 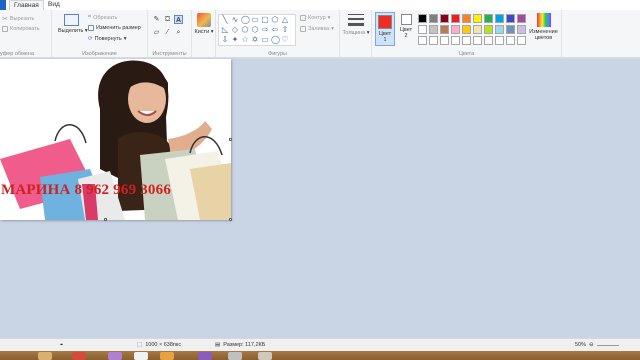 I want to click on magnifier-icon: ⌕, so click(x=178, y=32).